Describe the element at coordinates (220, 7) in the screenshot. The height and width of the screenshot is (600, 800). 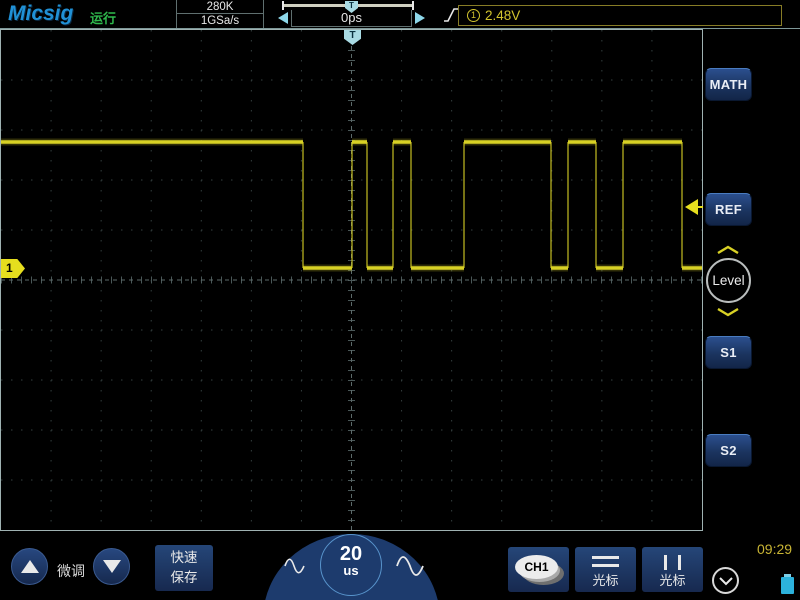
I see `memory-depth: 280K` at that location.